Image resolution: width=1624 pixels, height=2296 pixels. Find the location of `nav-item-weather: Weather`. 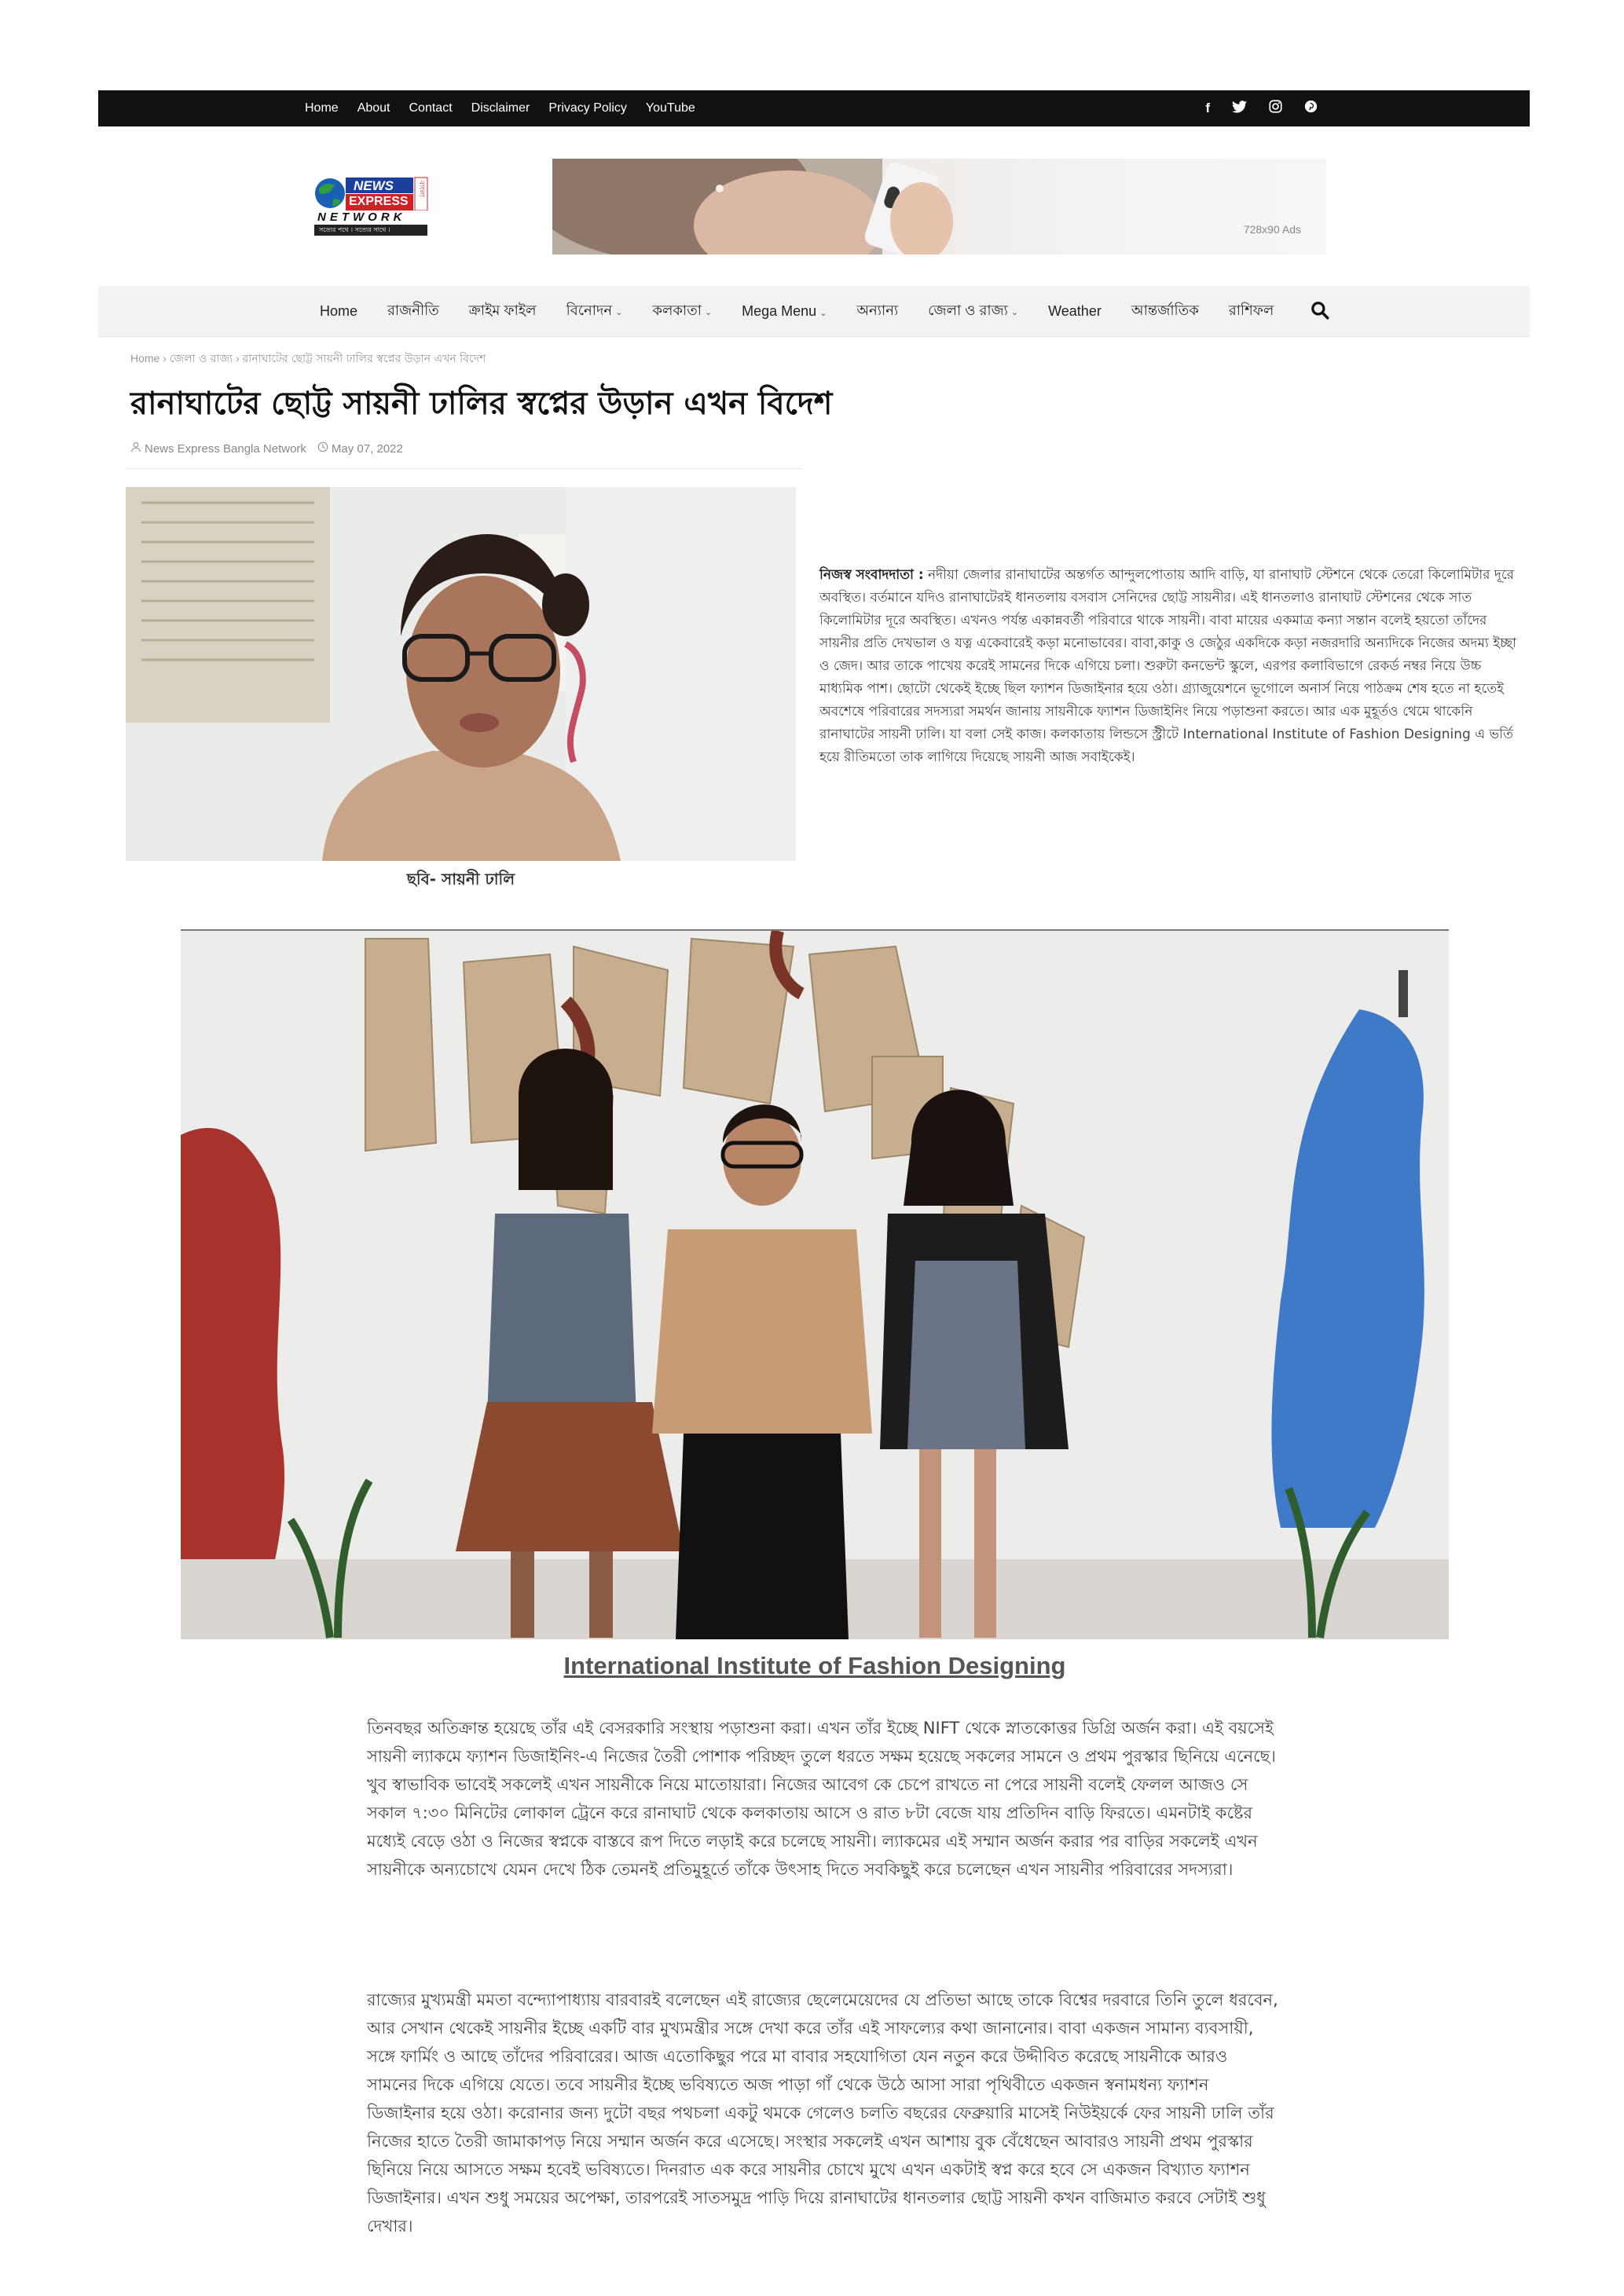

nav-item-weather: Weather is located at coordinates (1074, 311).